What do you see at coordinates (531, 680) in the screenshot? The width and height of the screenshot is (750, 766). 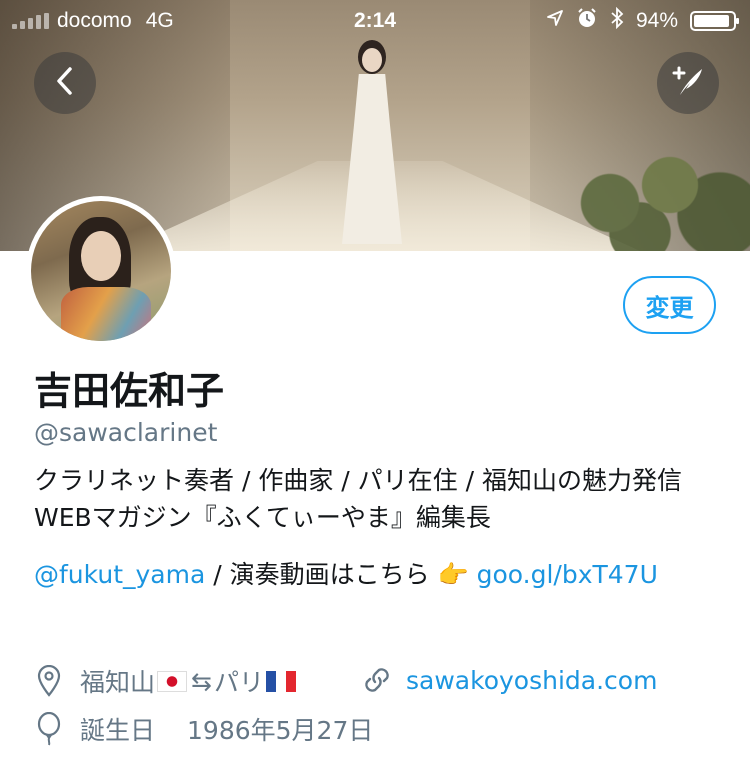 I see `website-link: sawakoyoshida.com` at bounding box center [531, 680].